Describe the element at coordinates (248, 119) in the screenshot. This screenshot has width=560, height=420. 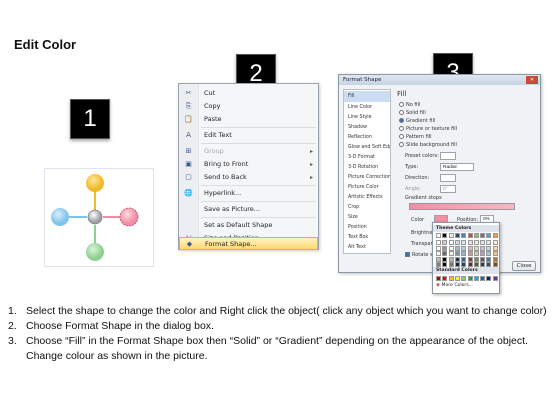
I see `menu-item-paste: 📋 Paste` at that location.